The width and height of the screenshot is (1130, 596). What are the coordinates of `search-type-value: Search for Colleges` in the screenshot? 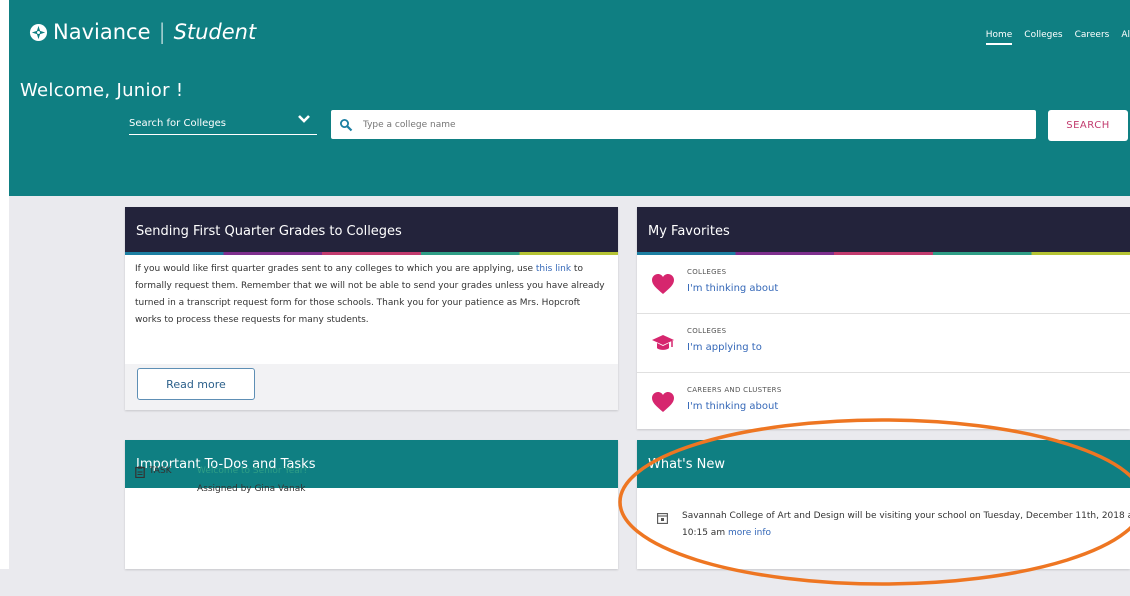 It's located at (177, 123).